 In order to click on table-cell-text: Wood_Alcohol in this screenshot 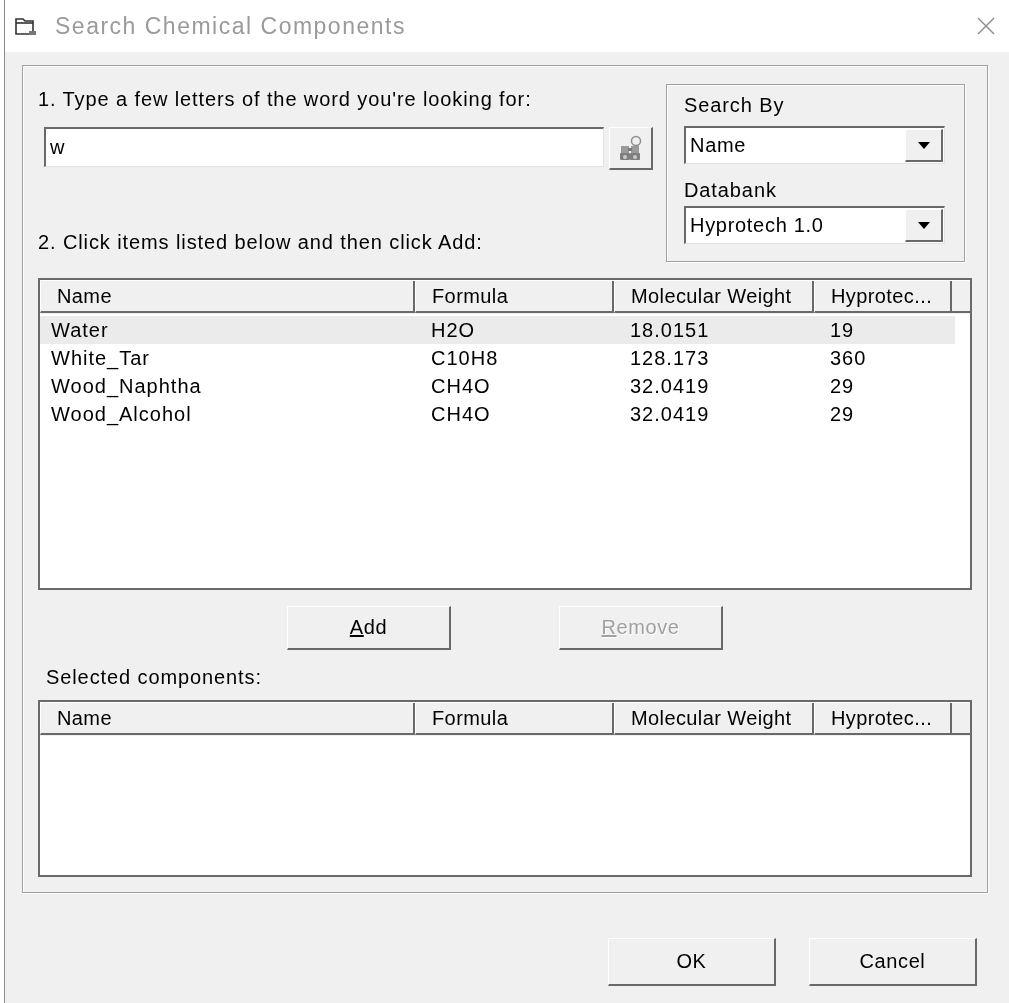, I will do `click(121, 415)`.